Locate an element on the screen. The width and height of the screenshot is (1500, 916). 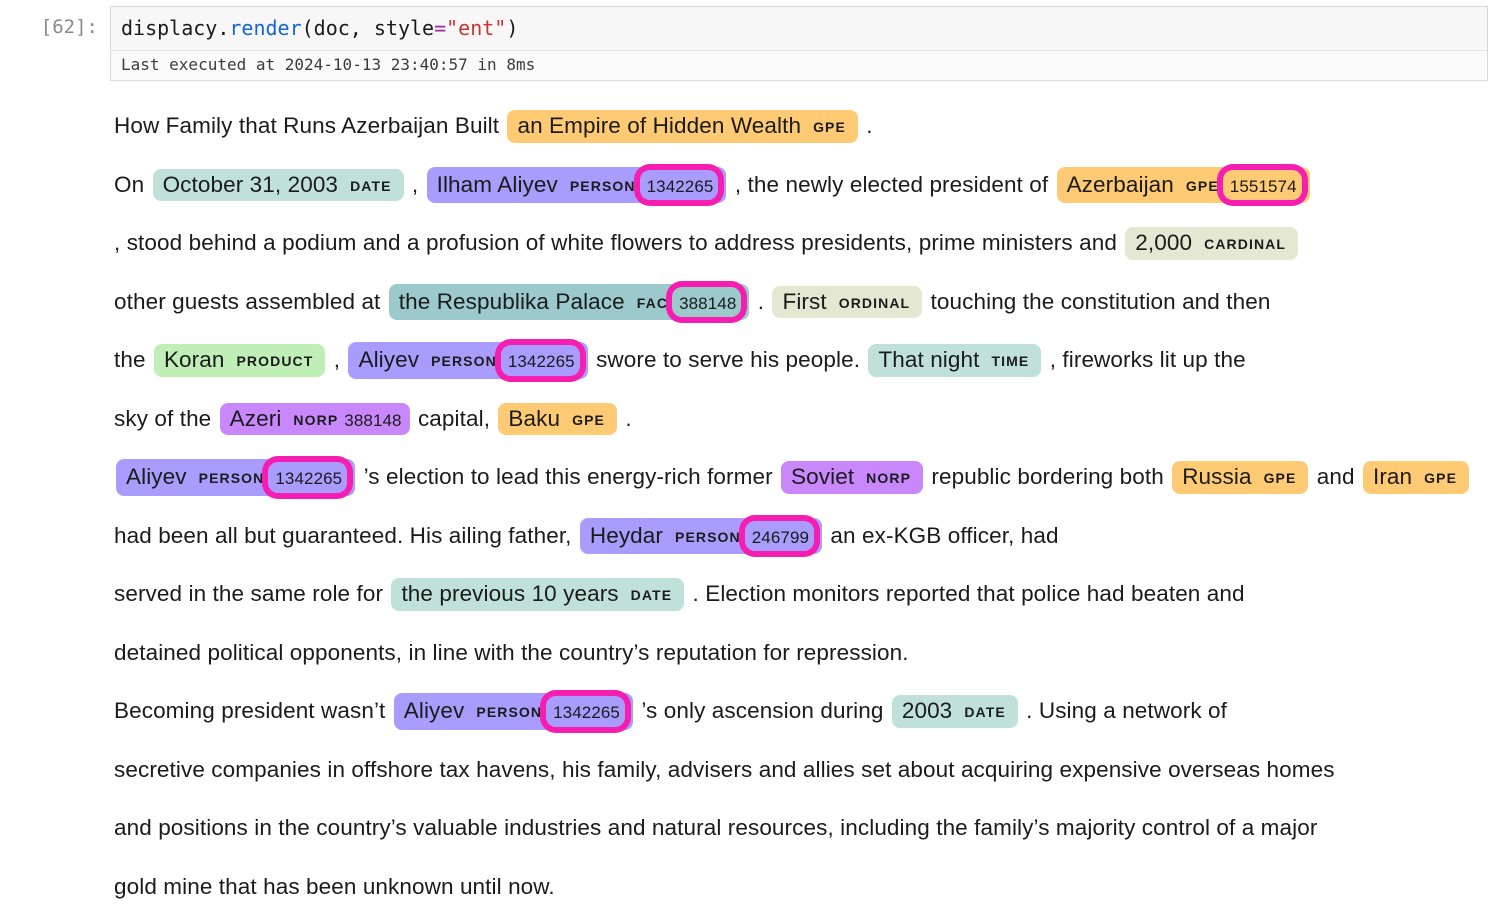
kb-id-highlight-annotation: 388148 is located at coordinates (707, 302).